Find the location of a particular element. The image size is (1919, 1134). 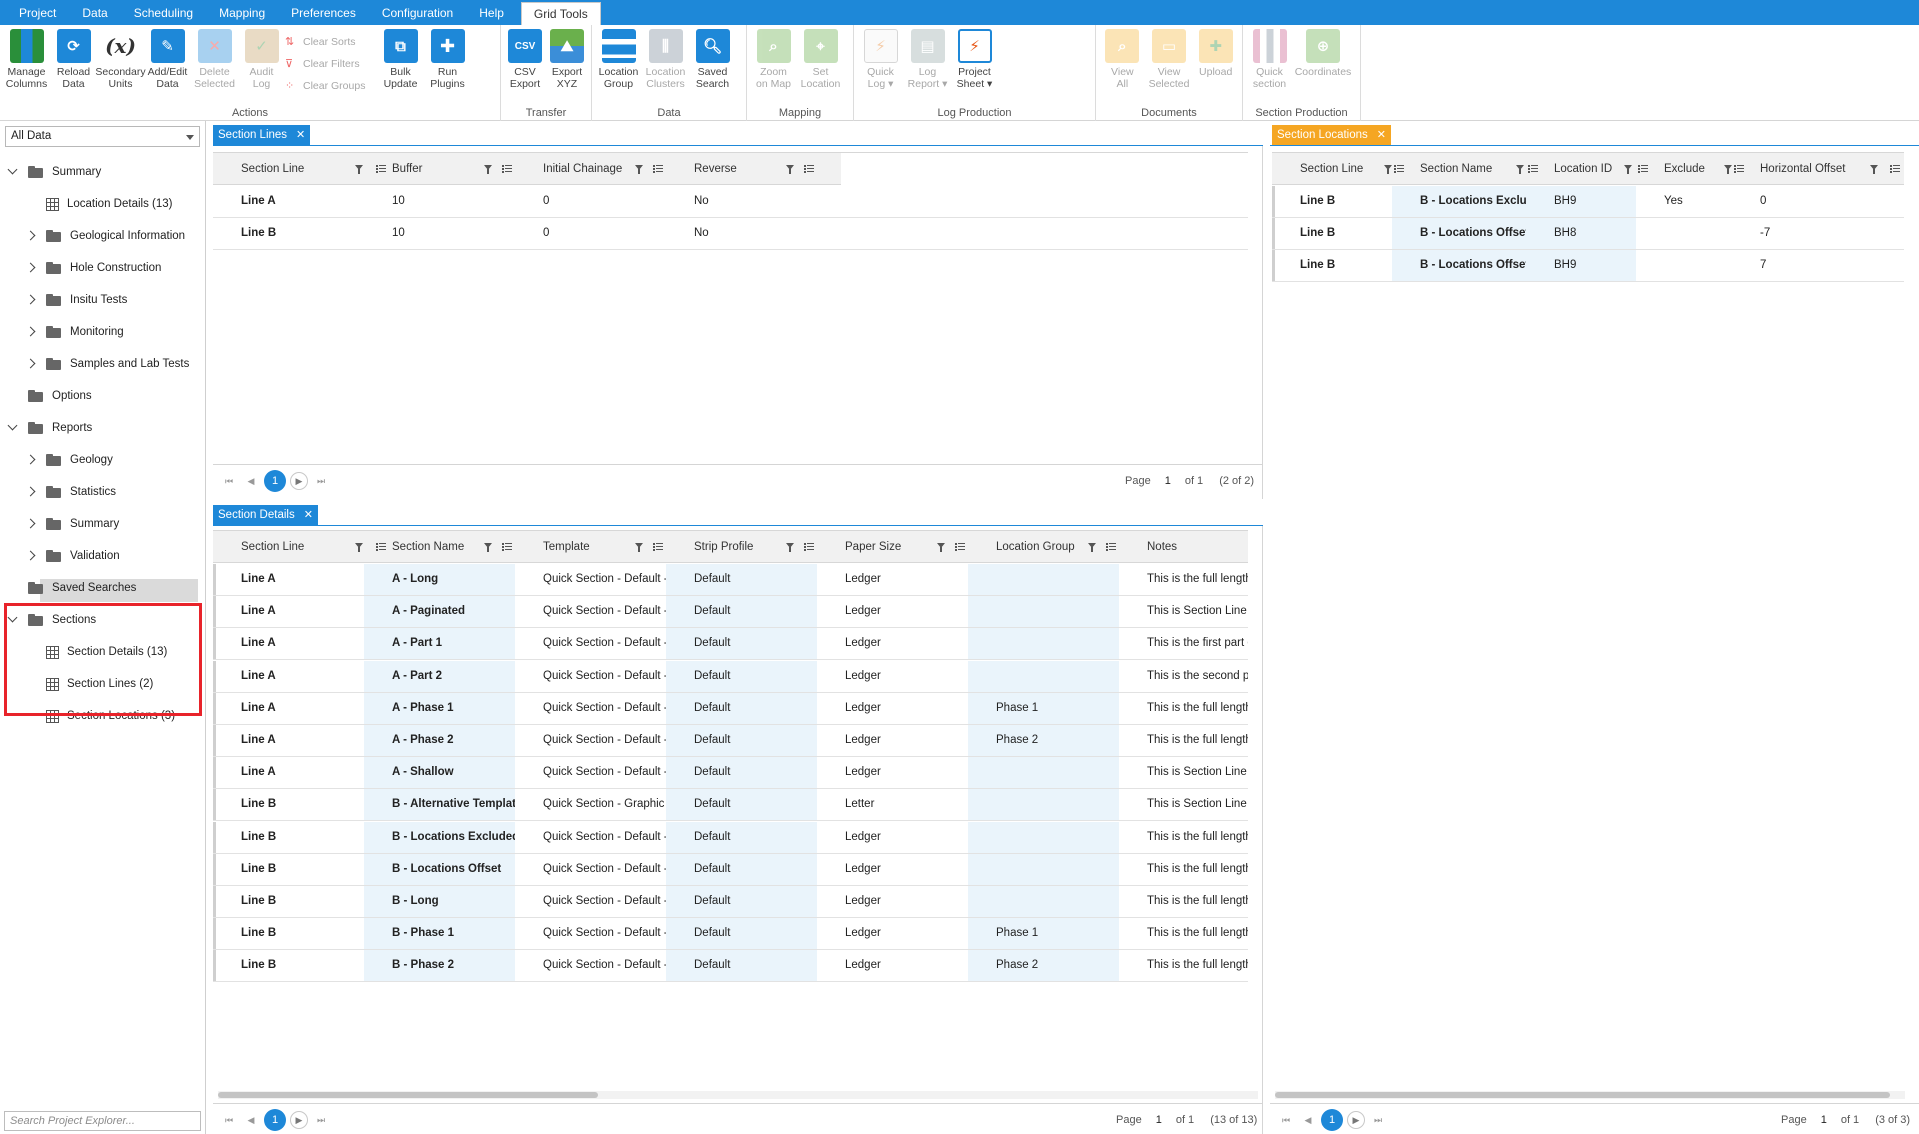

first-page-icon: ⏮ is located at coordinates (1286, 1120).